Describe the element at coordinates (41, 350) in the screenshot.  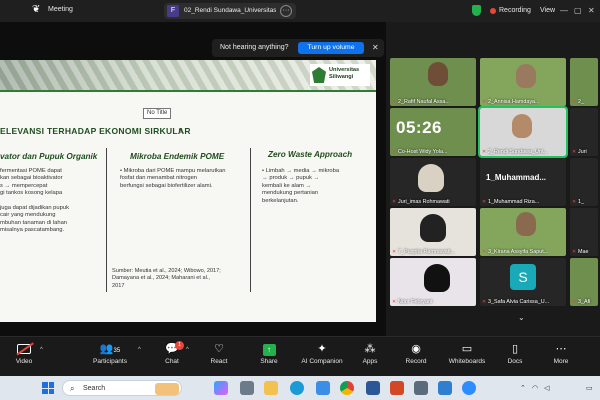
I see `video-caret-icon: ^` at that location.